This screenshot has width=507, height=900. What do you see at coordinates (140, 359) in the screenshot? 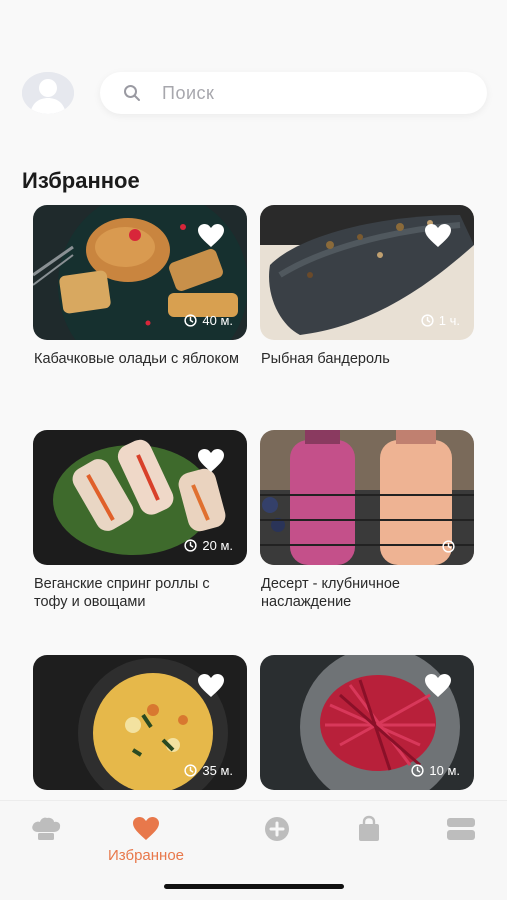
I see `recipe-name: Кабачковые оладьи с яблоком` at bounding box center [140, 359].